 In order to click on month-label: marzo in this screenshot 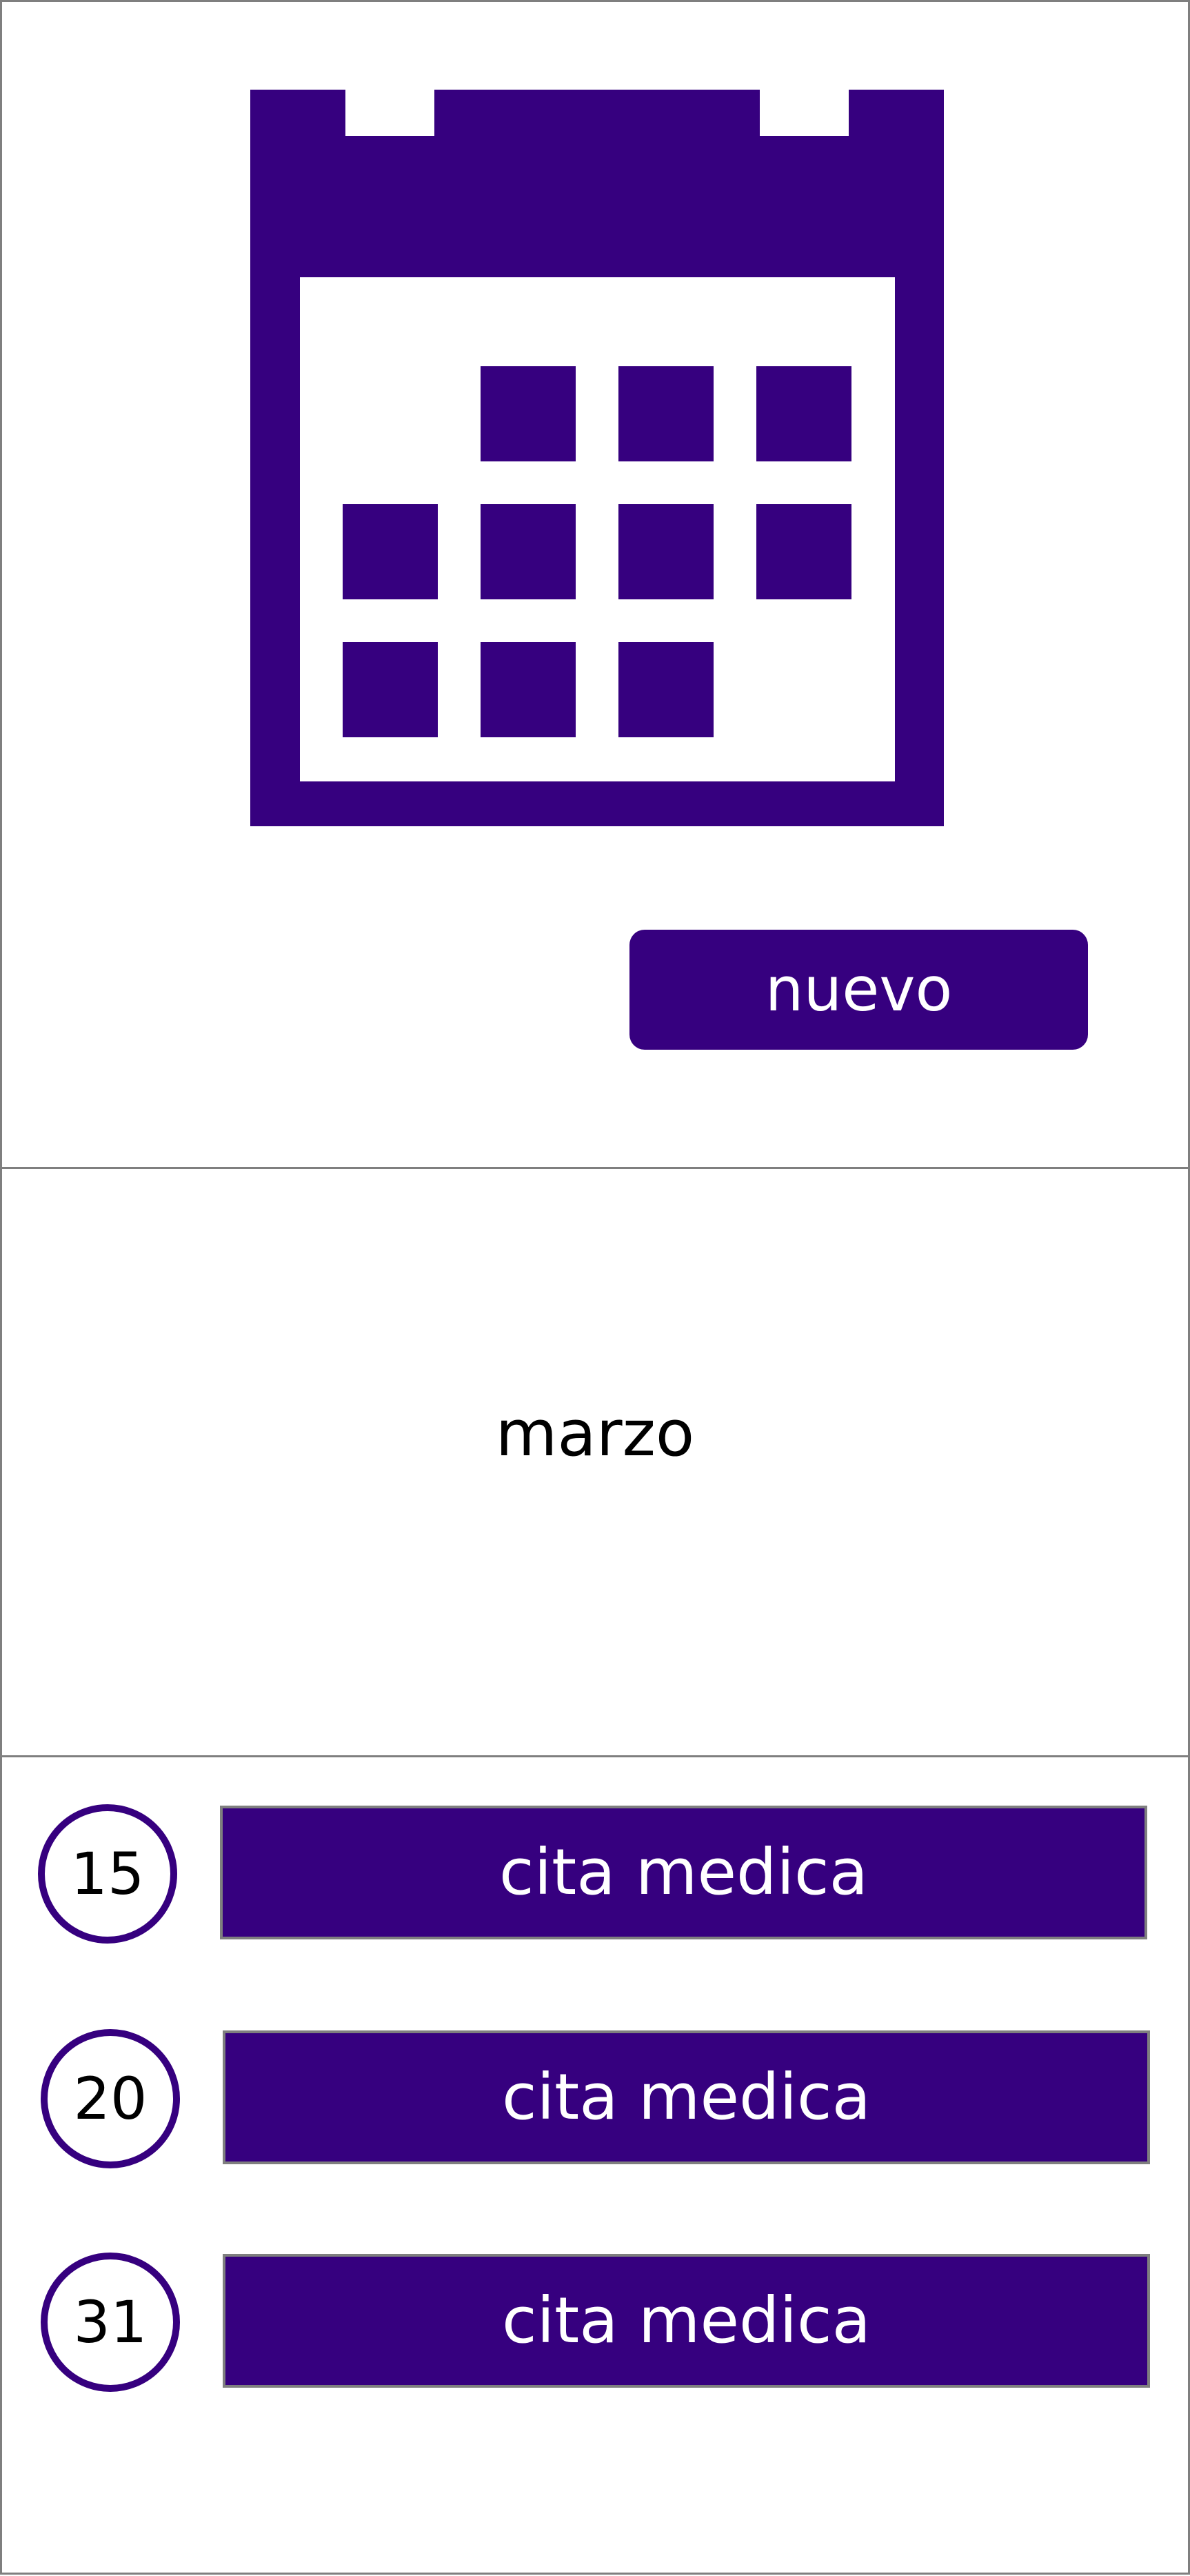, I will do `click(595, 1433)`.